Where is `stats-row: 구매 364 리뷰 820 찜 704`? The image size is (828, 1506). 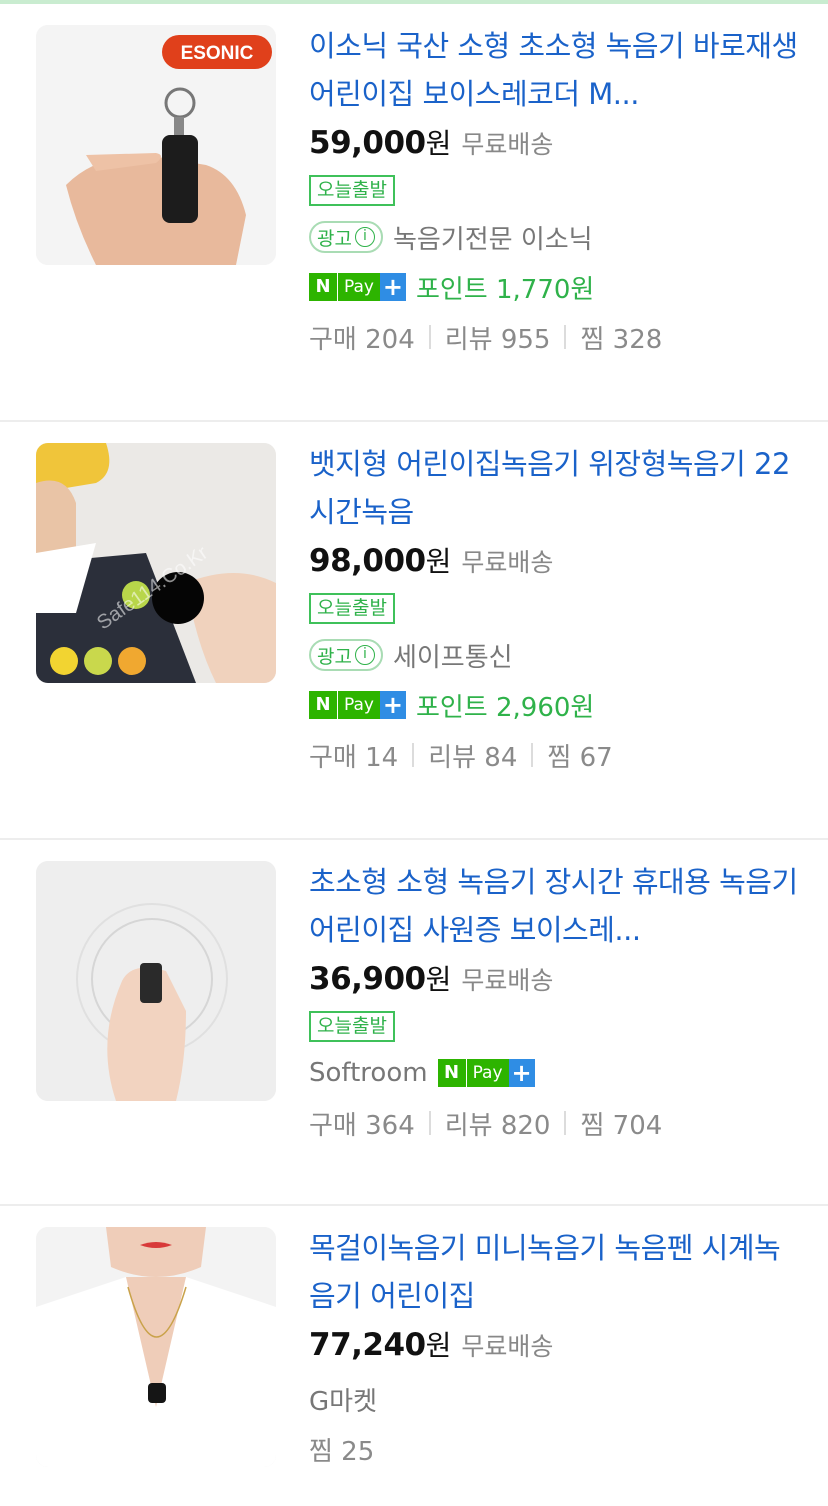
stats-row: 구매 364 리뷰 820 찜 704 is located at coordinates (554, 1123).